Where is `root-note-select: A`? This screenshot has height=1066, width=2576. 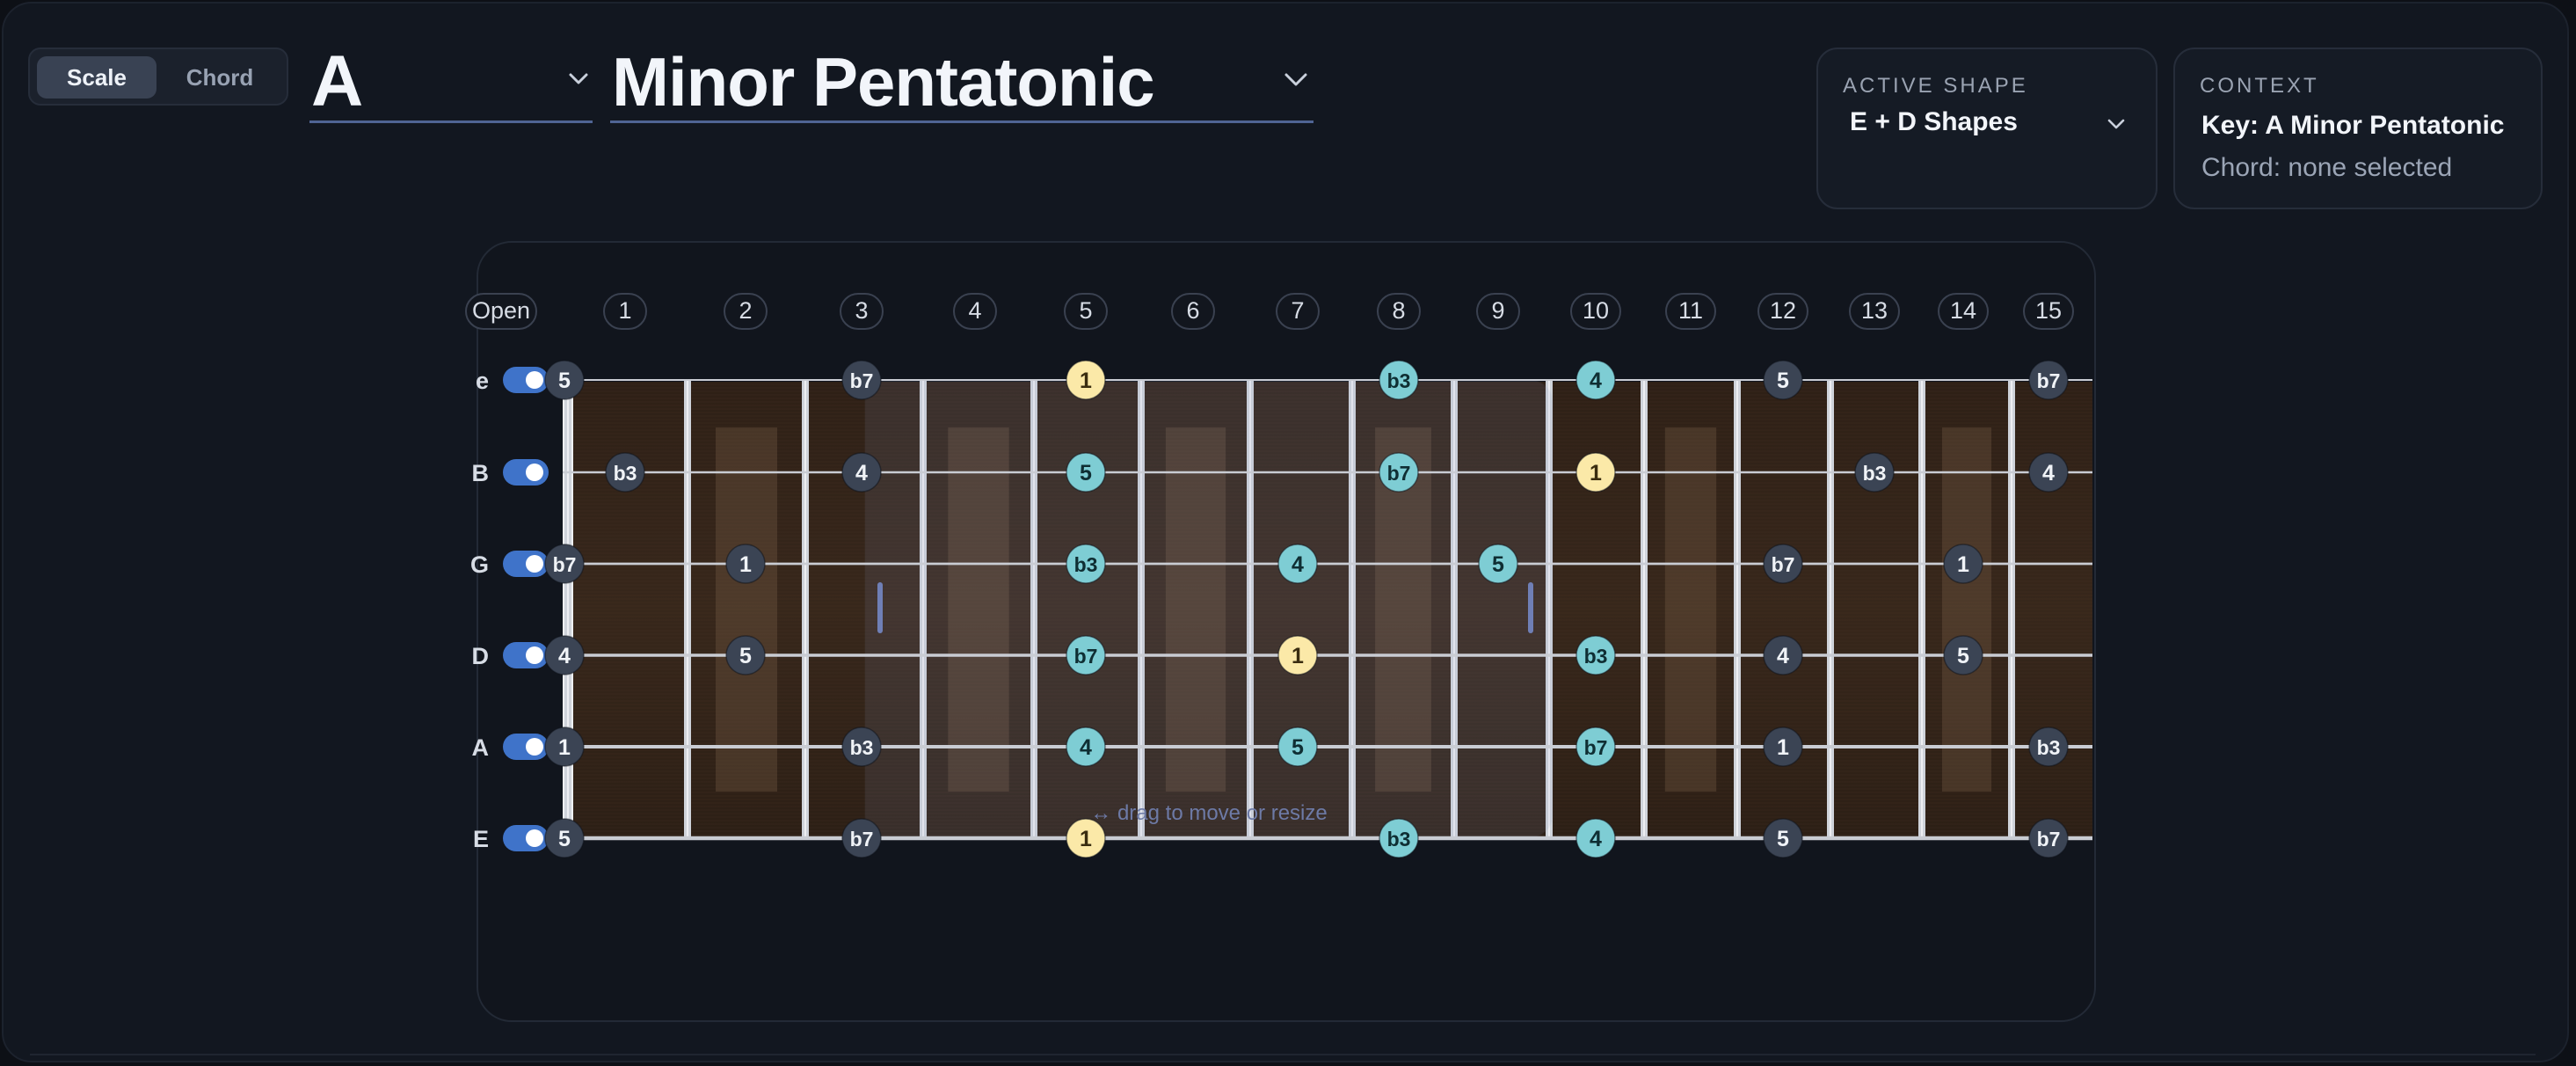
root-note-select: A is located at coordinates (451, 83).